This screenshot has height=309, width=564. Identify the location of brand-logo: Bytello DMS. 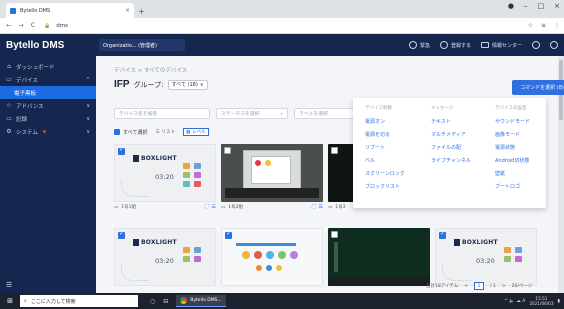
(48, 45).